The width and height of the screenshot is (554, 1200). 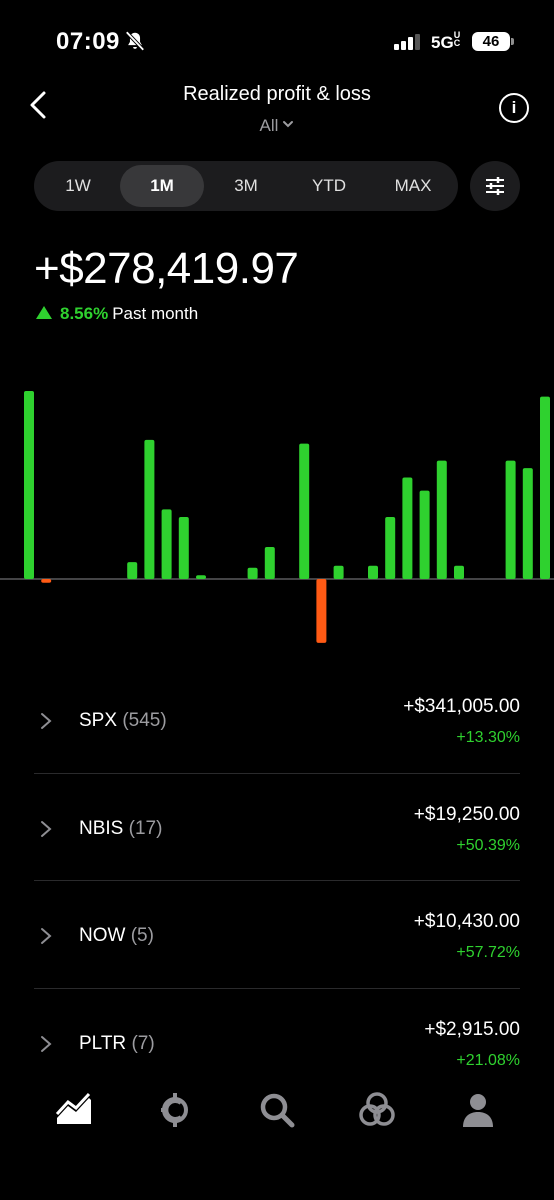 What do you see at coordinates (413, 186) in the screenshot?
I see `range-tab-max: MAX` at bounding box center [413, 186].